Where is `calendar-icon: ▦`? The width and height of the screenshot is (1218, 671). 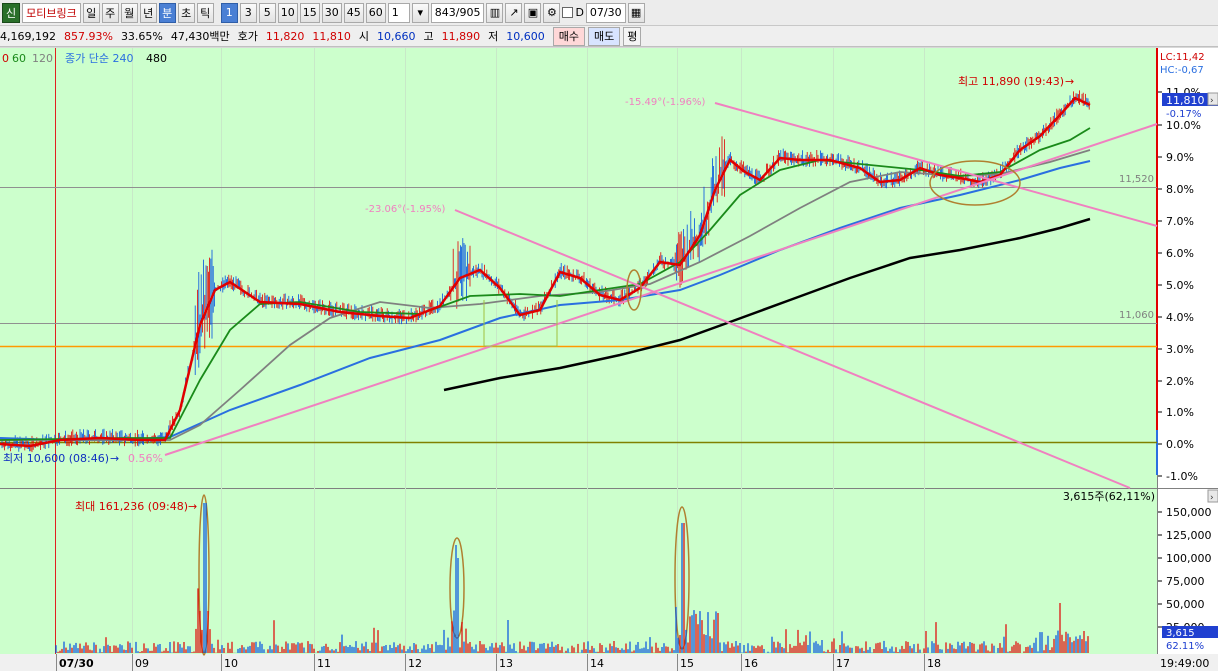
calendar-icon: ▦ is located at coordinates (636, 12).